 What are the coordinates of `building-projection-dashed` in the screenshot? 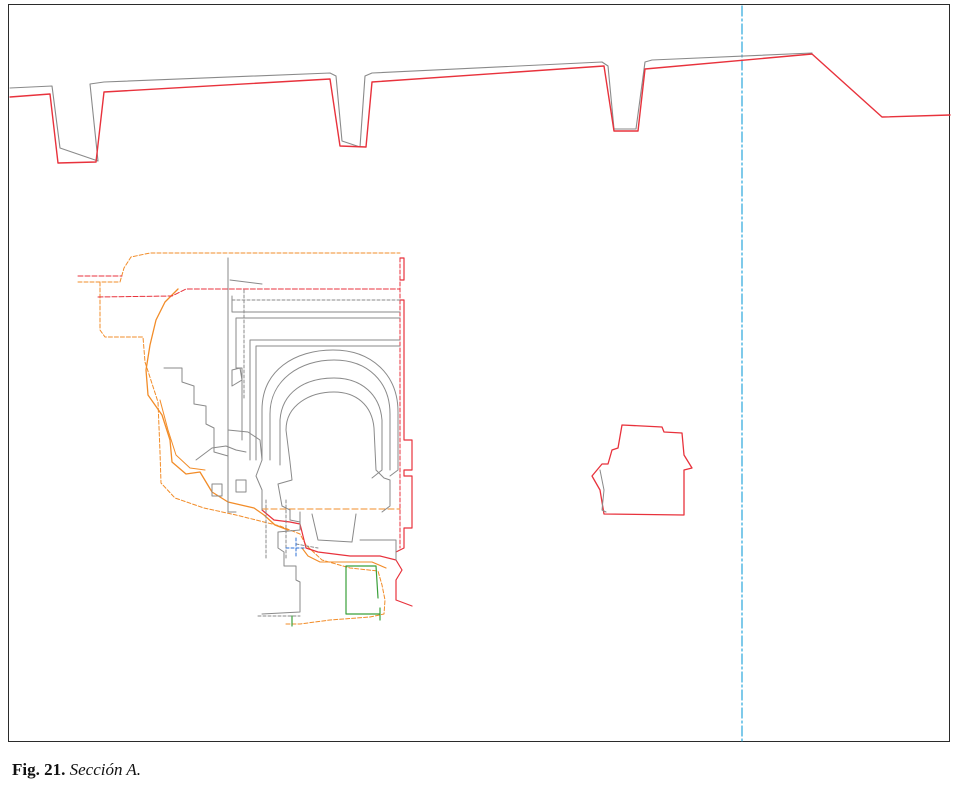 It's located at (314, 409).